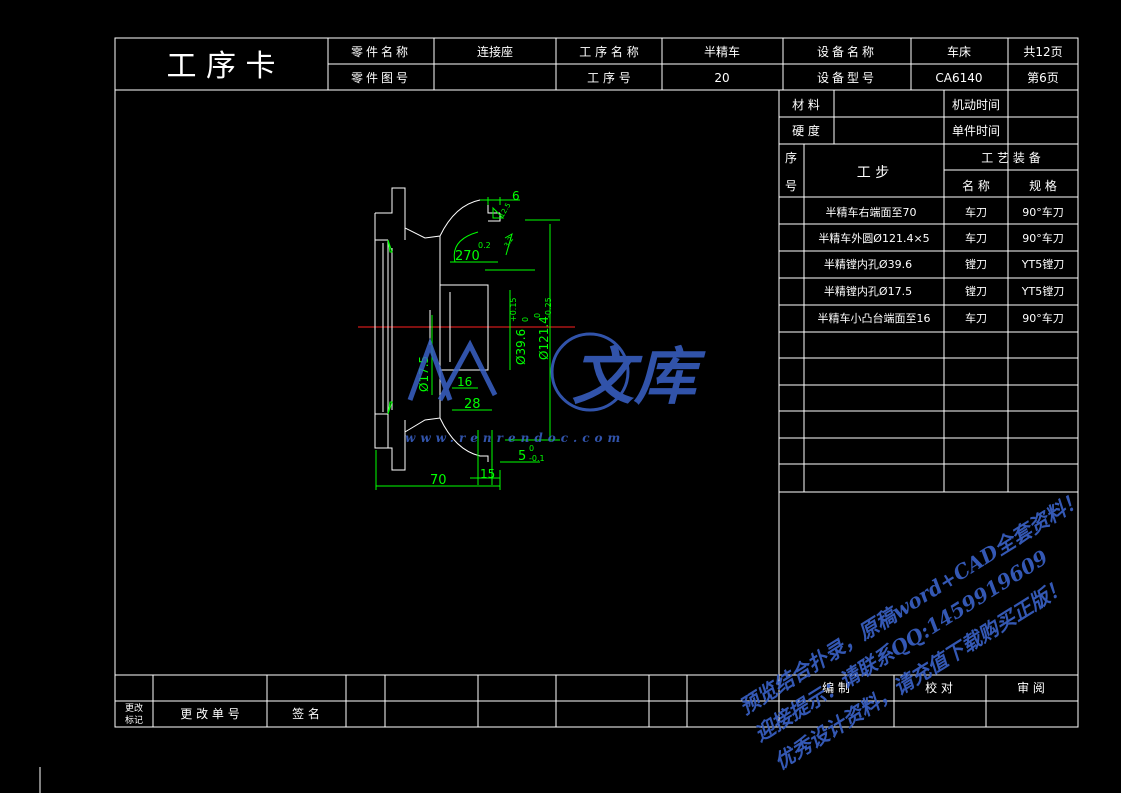  Describe the element at coordinates (544, 338) in the screenshot. I see `dim-121-4: Ø121.4` at that location.